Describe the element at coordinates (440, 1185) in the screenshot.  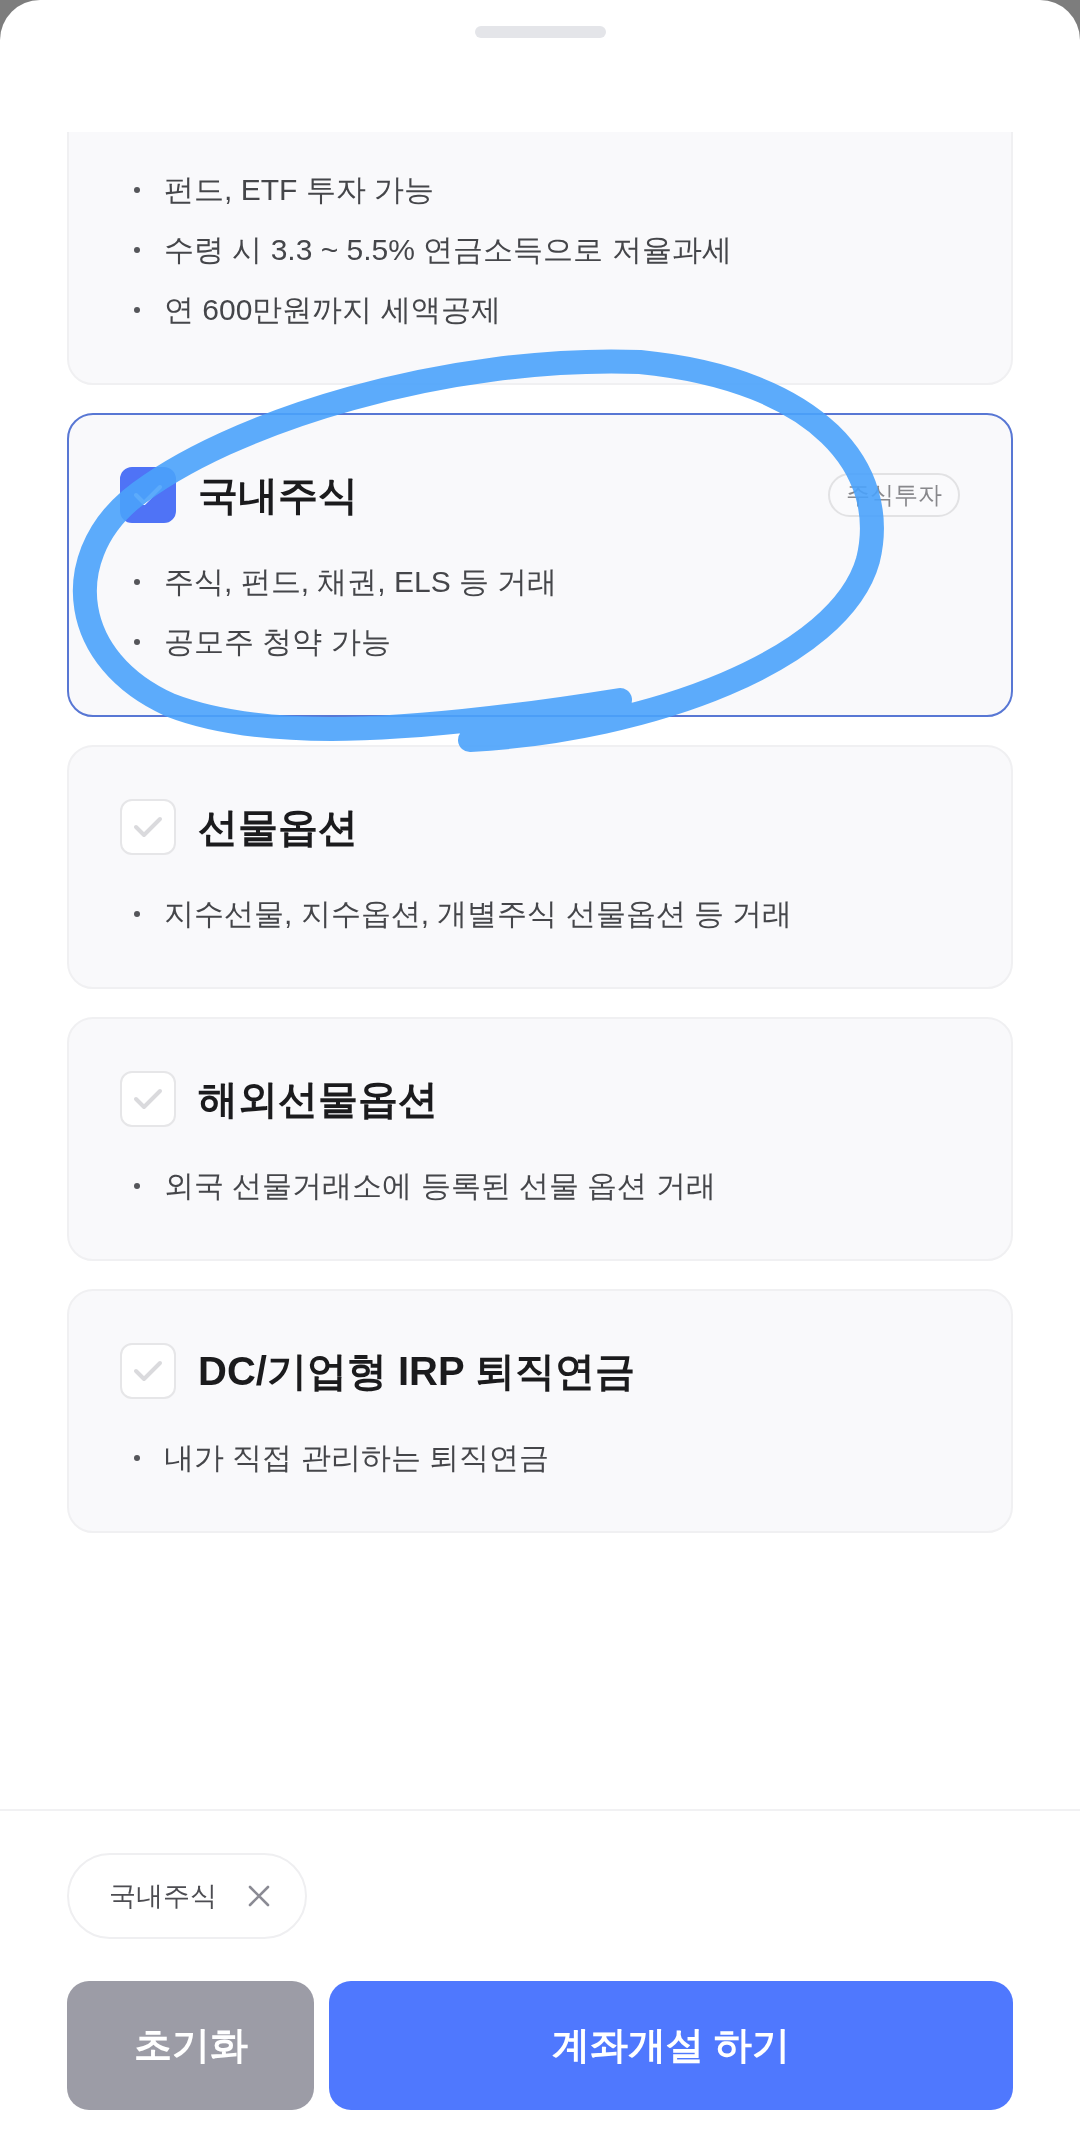
I see `bullet-text: 외국 선물거래소에 등록된 선물 옵션 거래` at that location.